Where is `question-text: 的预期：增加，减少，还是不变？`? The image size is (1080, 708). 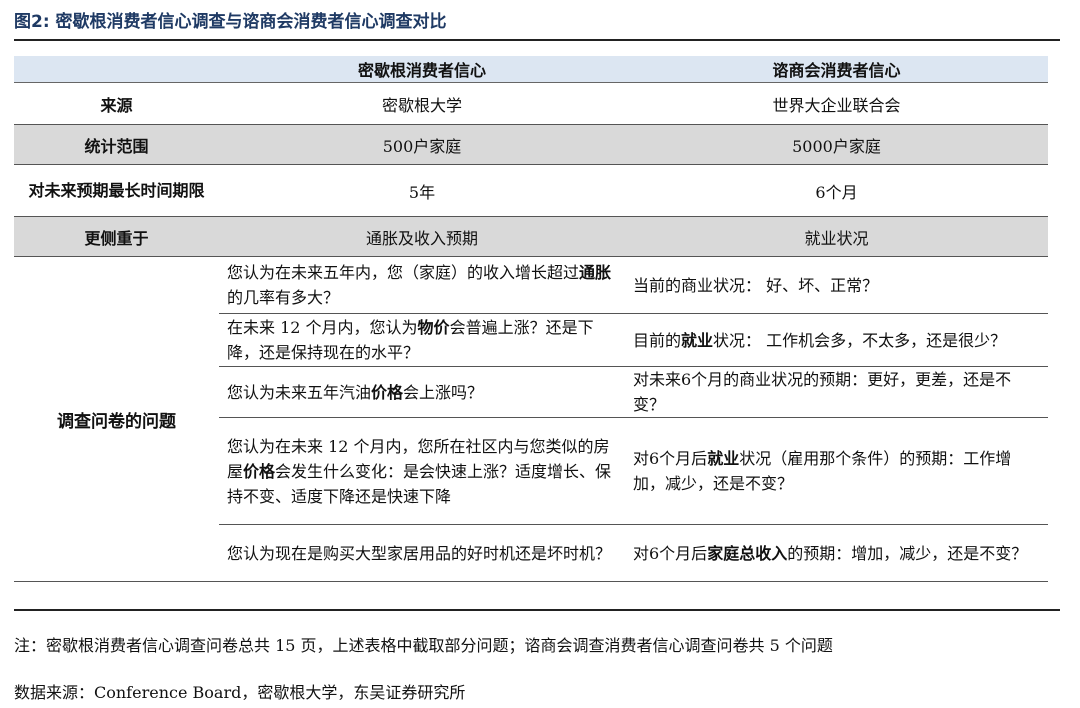
question-text: 的预期：增加，减少，还是不变？ is located at coordinates (907, 553).